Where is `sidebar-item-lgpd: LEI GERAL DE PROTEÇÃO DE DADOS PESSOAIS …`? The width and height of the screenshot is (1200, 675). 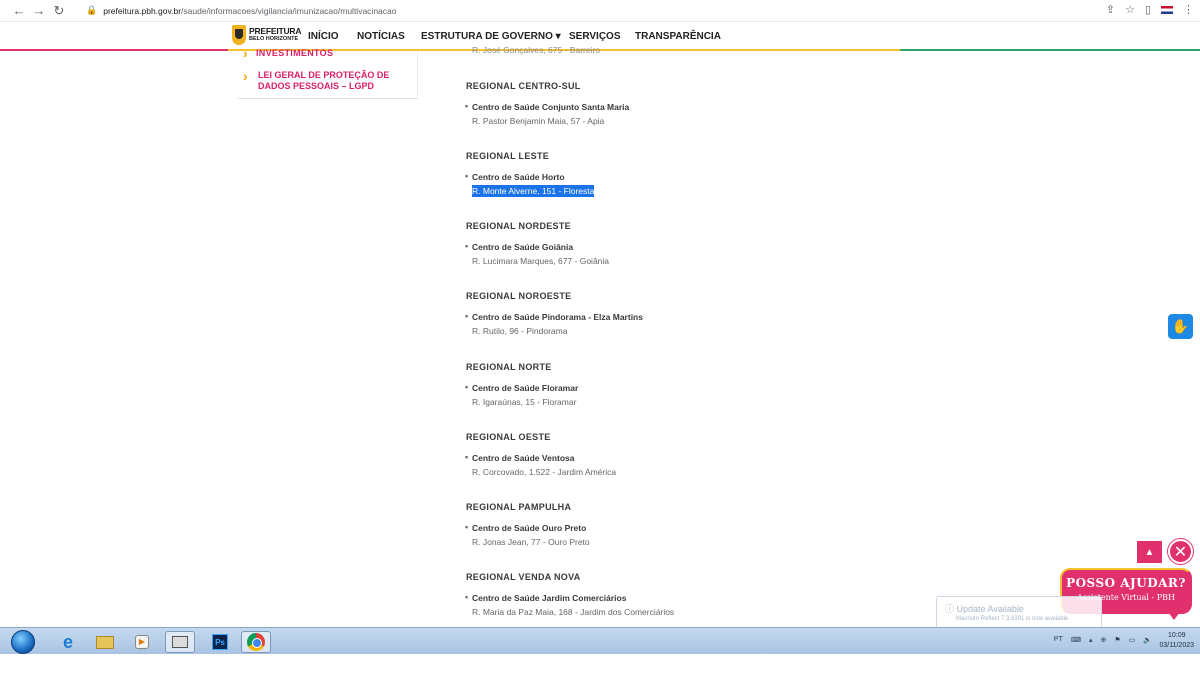 sidebar-item-lgpd: LEI GERAL DE PROTEÇÃO DE DADOS PESSOAIS … is located at coordinates (338, 81).